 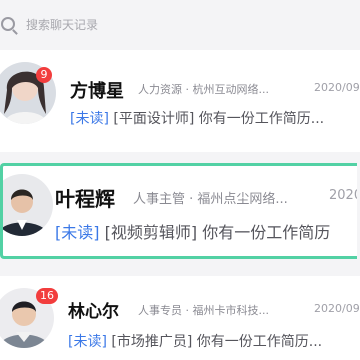 What do you see at coordinates (28, 205) in the screenshot?
I see `avatar` at bounding box center [28, 205].